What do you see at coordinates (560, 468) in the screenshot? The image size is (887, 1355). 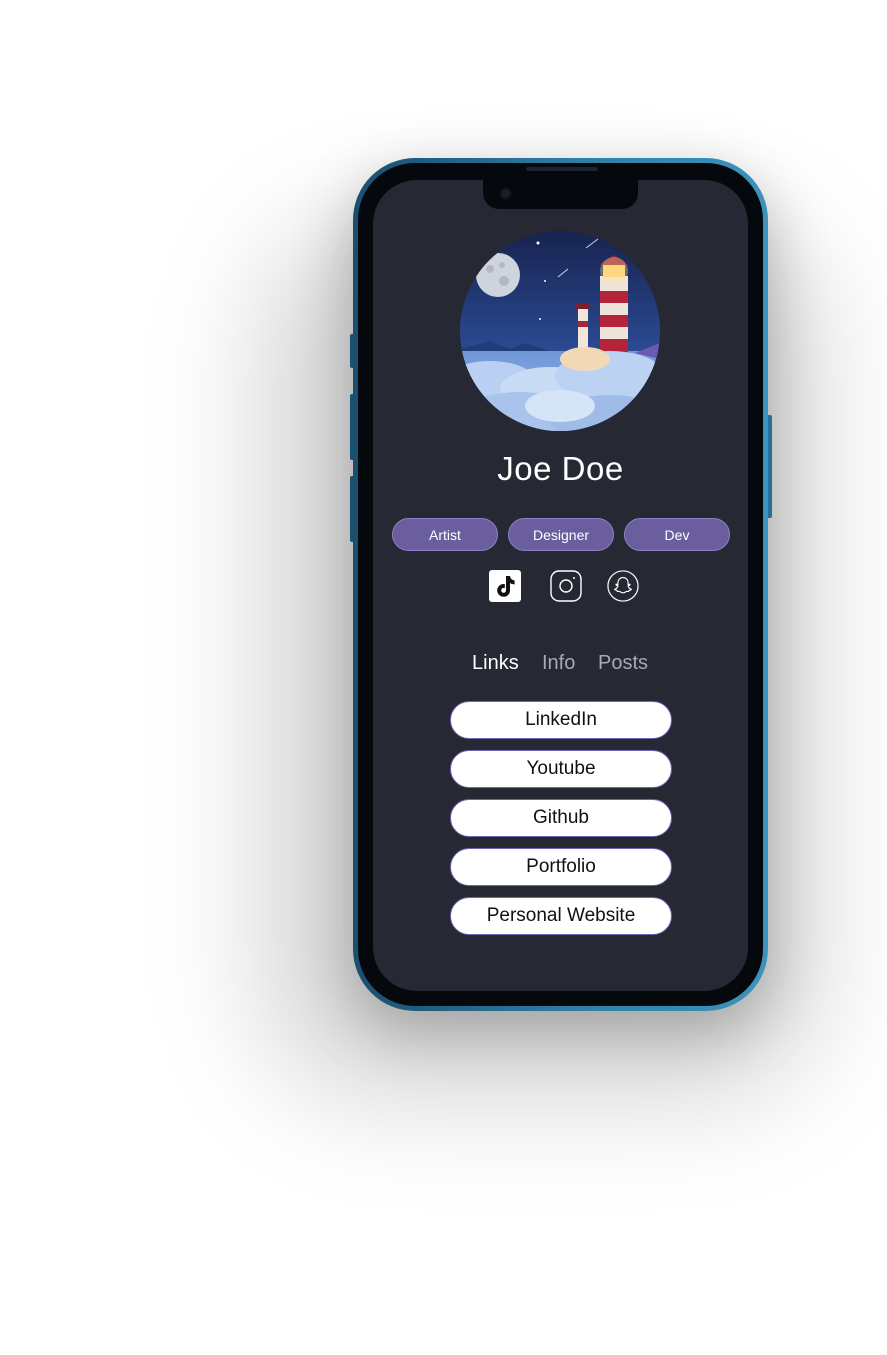 I see `profile-name: Joe Doe` at bounding box center [560, 468].